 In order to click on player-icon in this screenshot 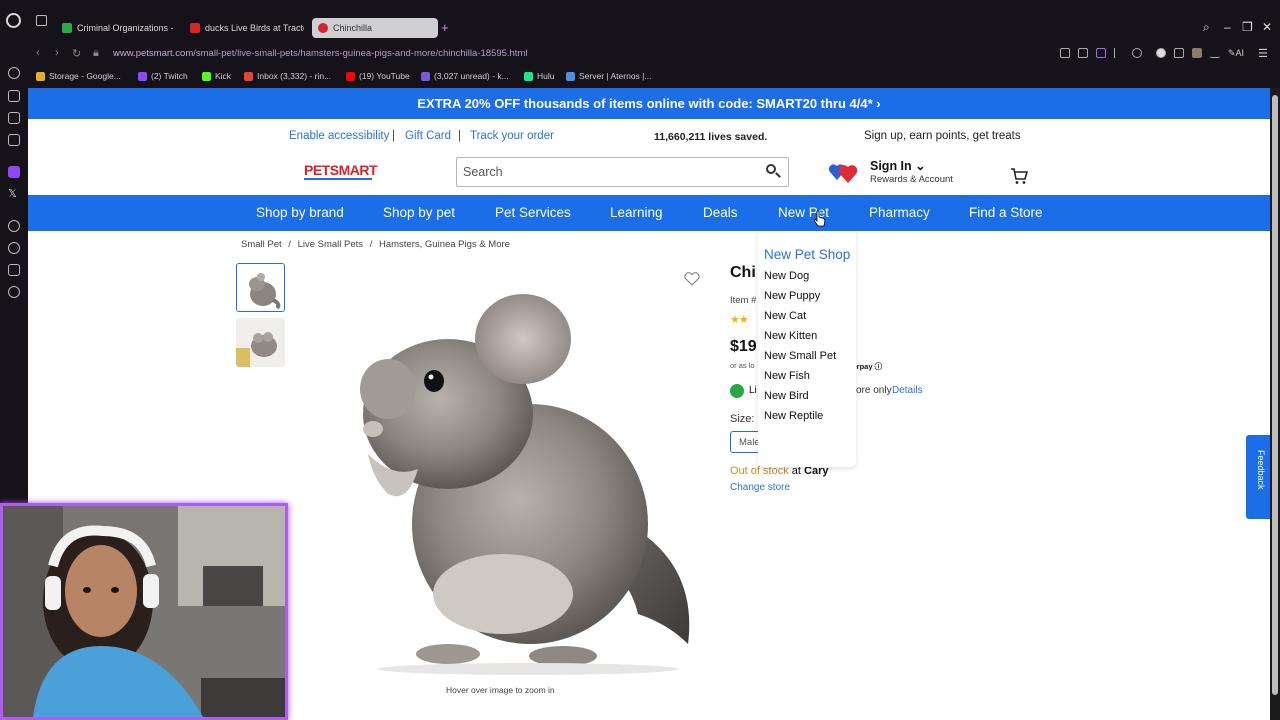, I will do `click(14, 226)`.